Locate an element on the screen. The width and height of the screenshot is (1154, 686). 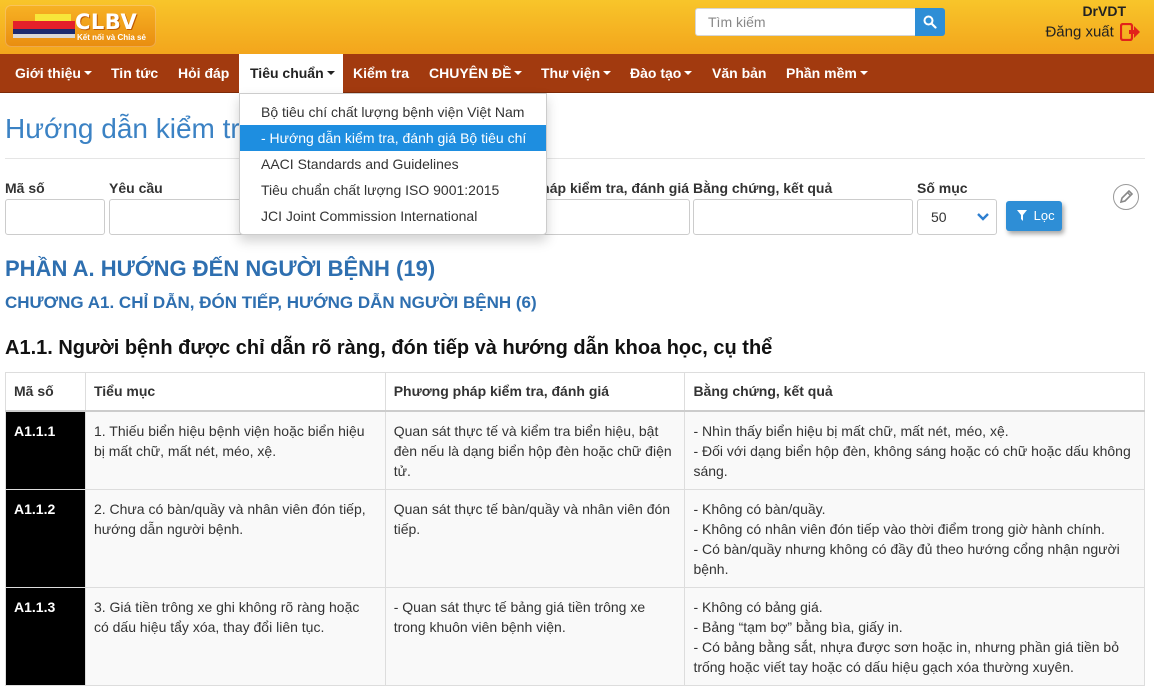
nav-phan-mem: Phần mềm is located at coordinates (827, 73).